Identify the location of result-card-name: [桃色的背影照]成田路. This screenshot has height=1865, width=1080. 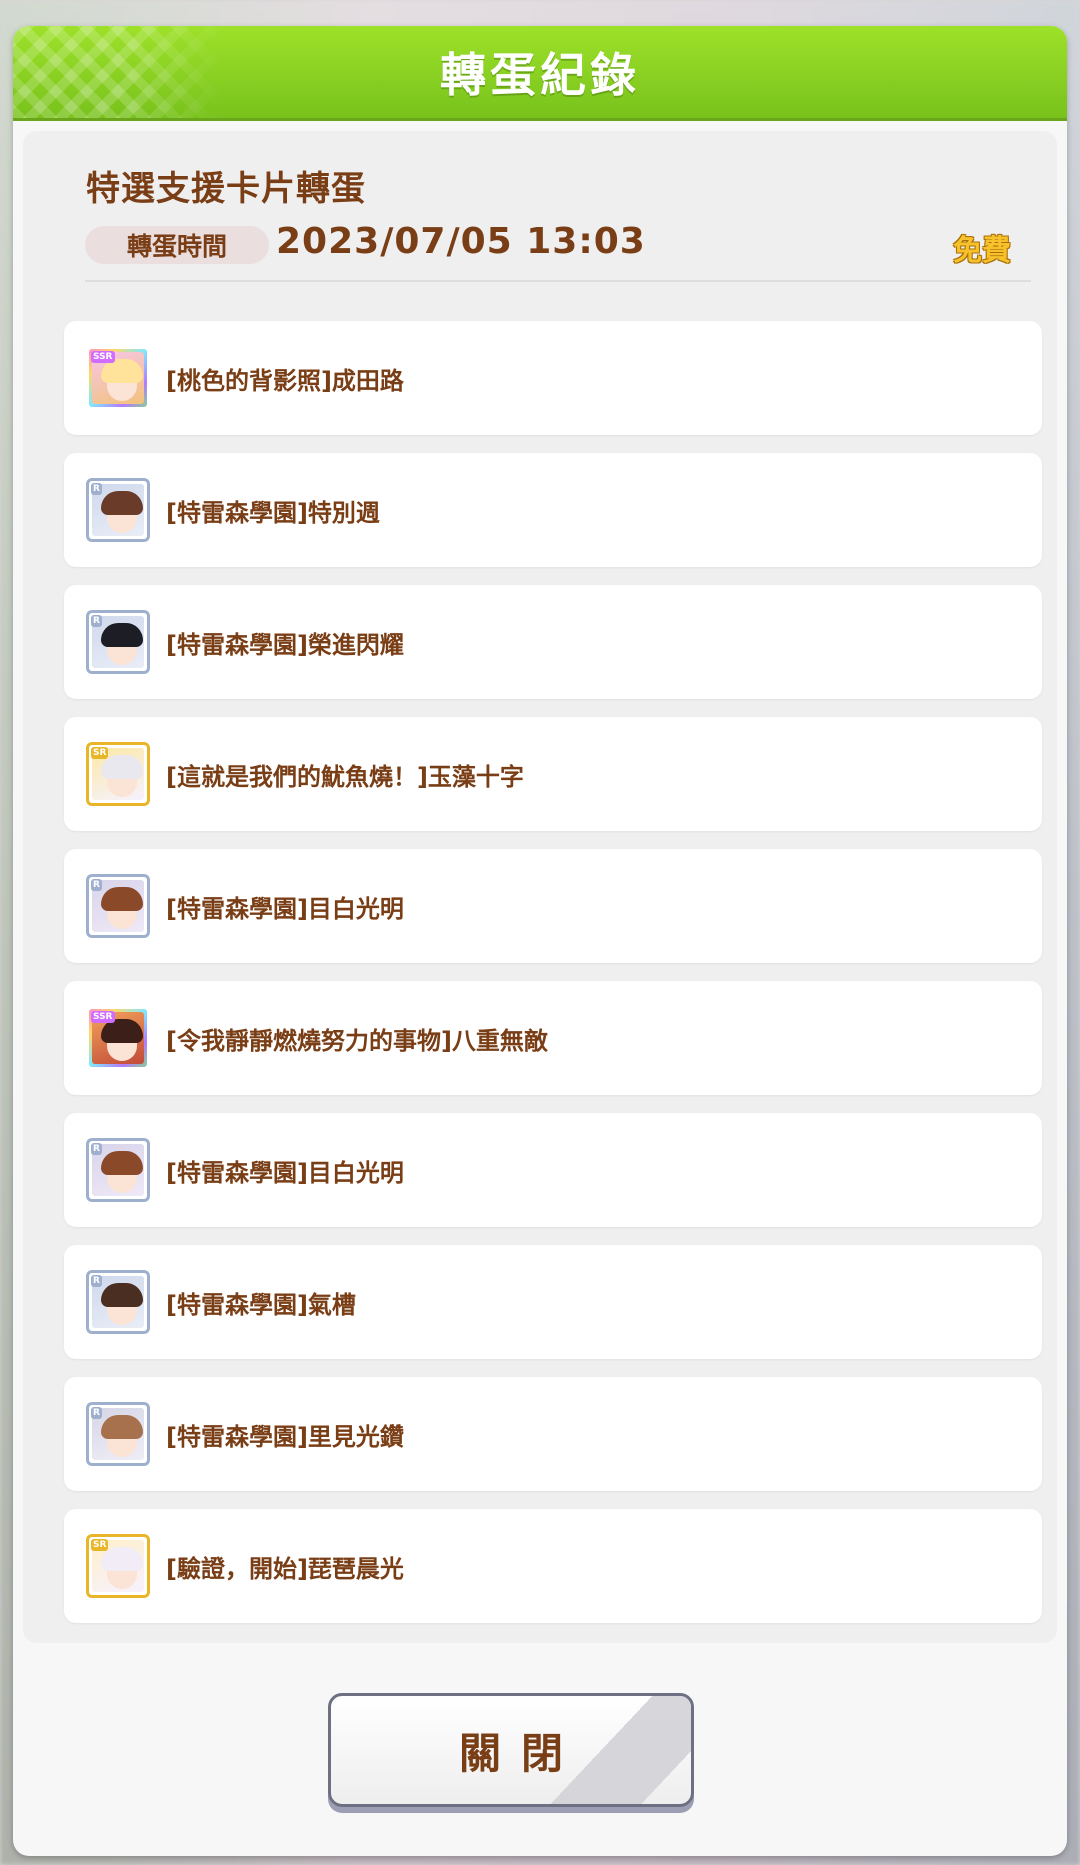
(285, 380).